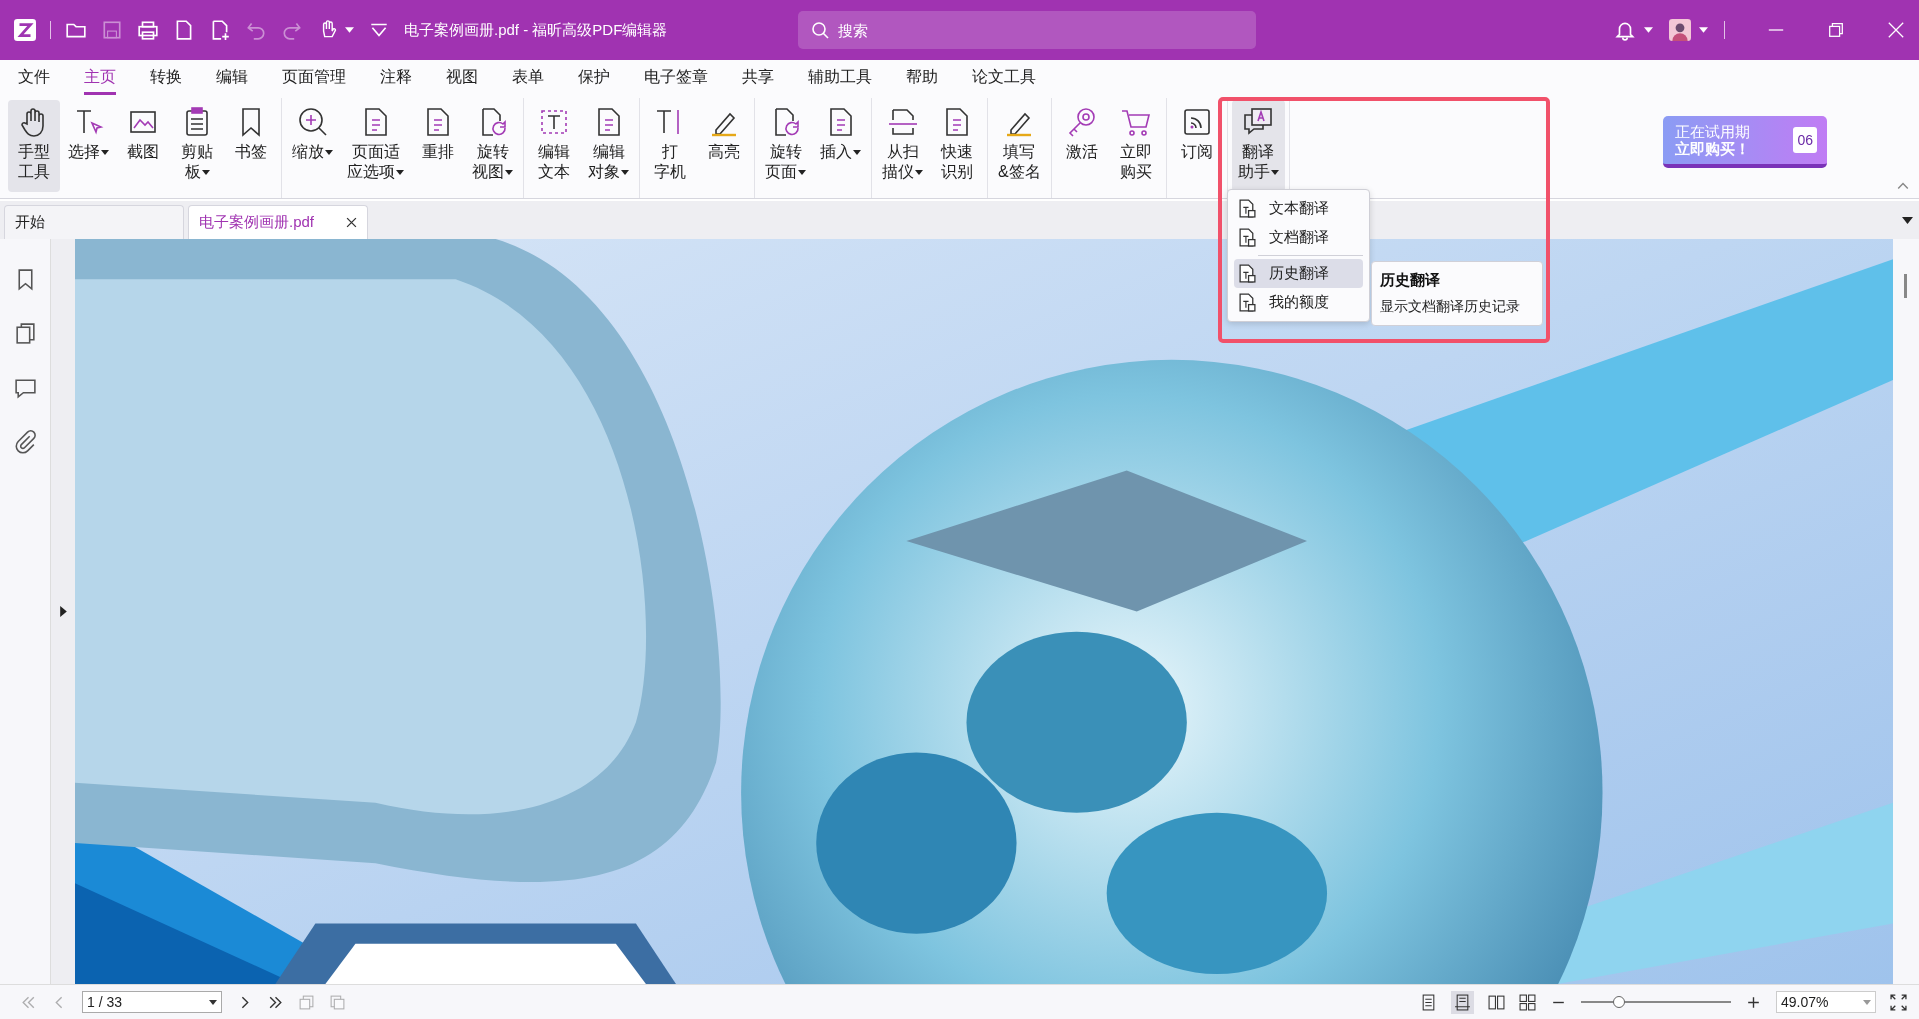 This screenshot has width=1919, height=1019. What do you see at coordinates (492, 146) in the screenshot?
I see `ribbon-button: 旋转 视图` at bounding box center [492, 146].